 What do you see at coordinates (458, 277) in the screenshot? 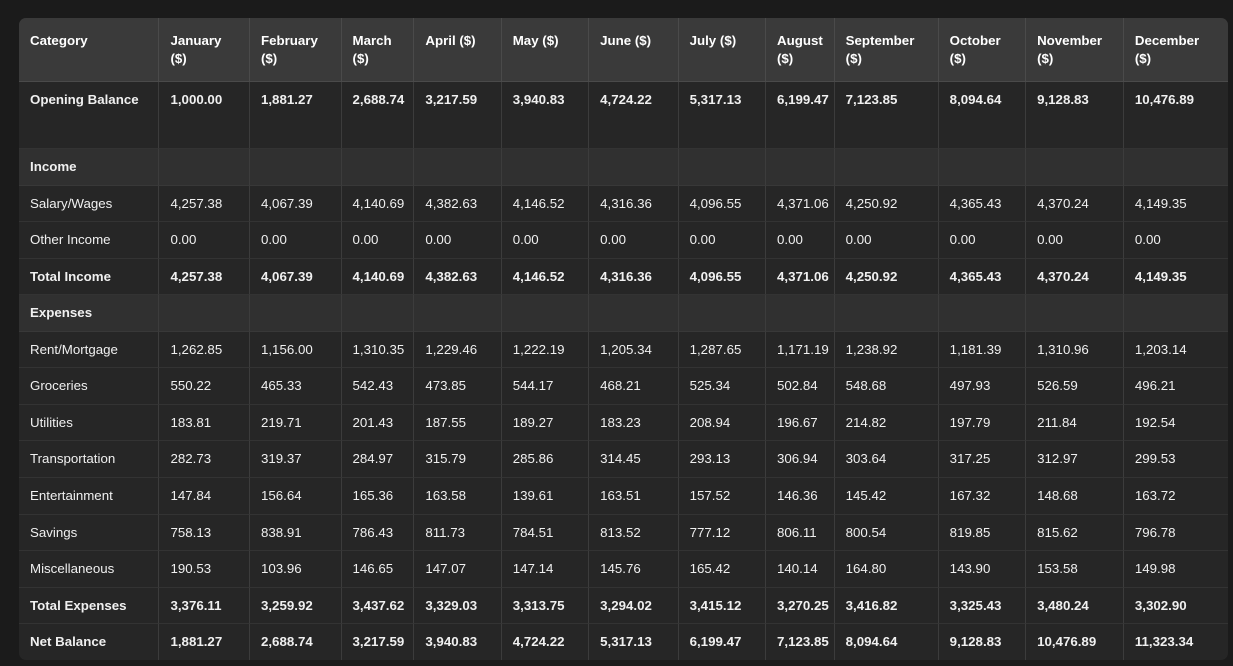
I see `value-cell: 4,382.63` at bounding box center [458, 277].